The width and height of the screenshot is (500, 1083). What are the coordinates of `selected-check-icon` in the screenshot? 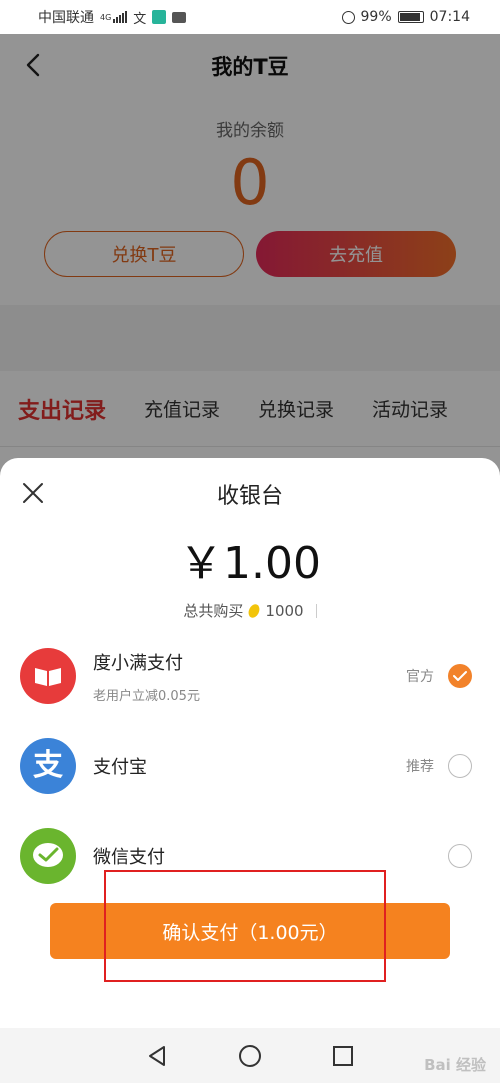 It's located at (460, 676).